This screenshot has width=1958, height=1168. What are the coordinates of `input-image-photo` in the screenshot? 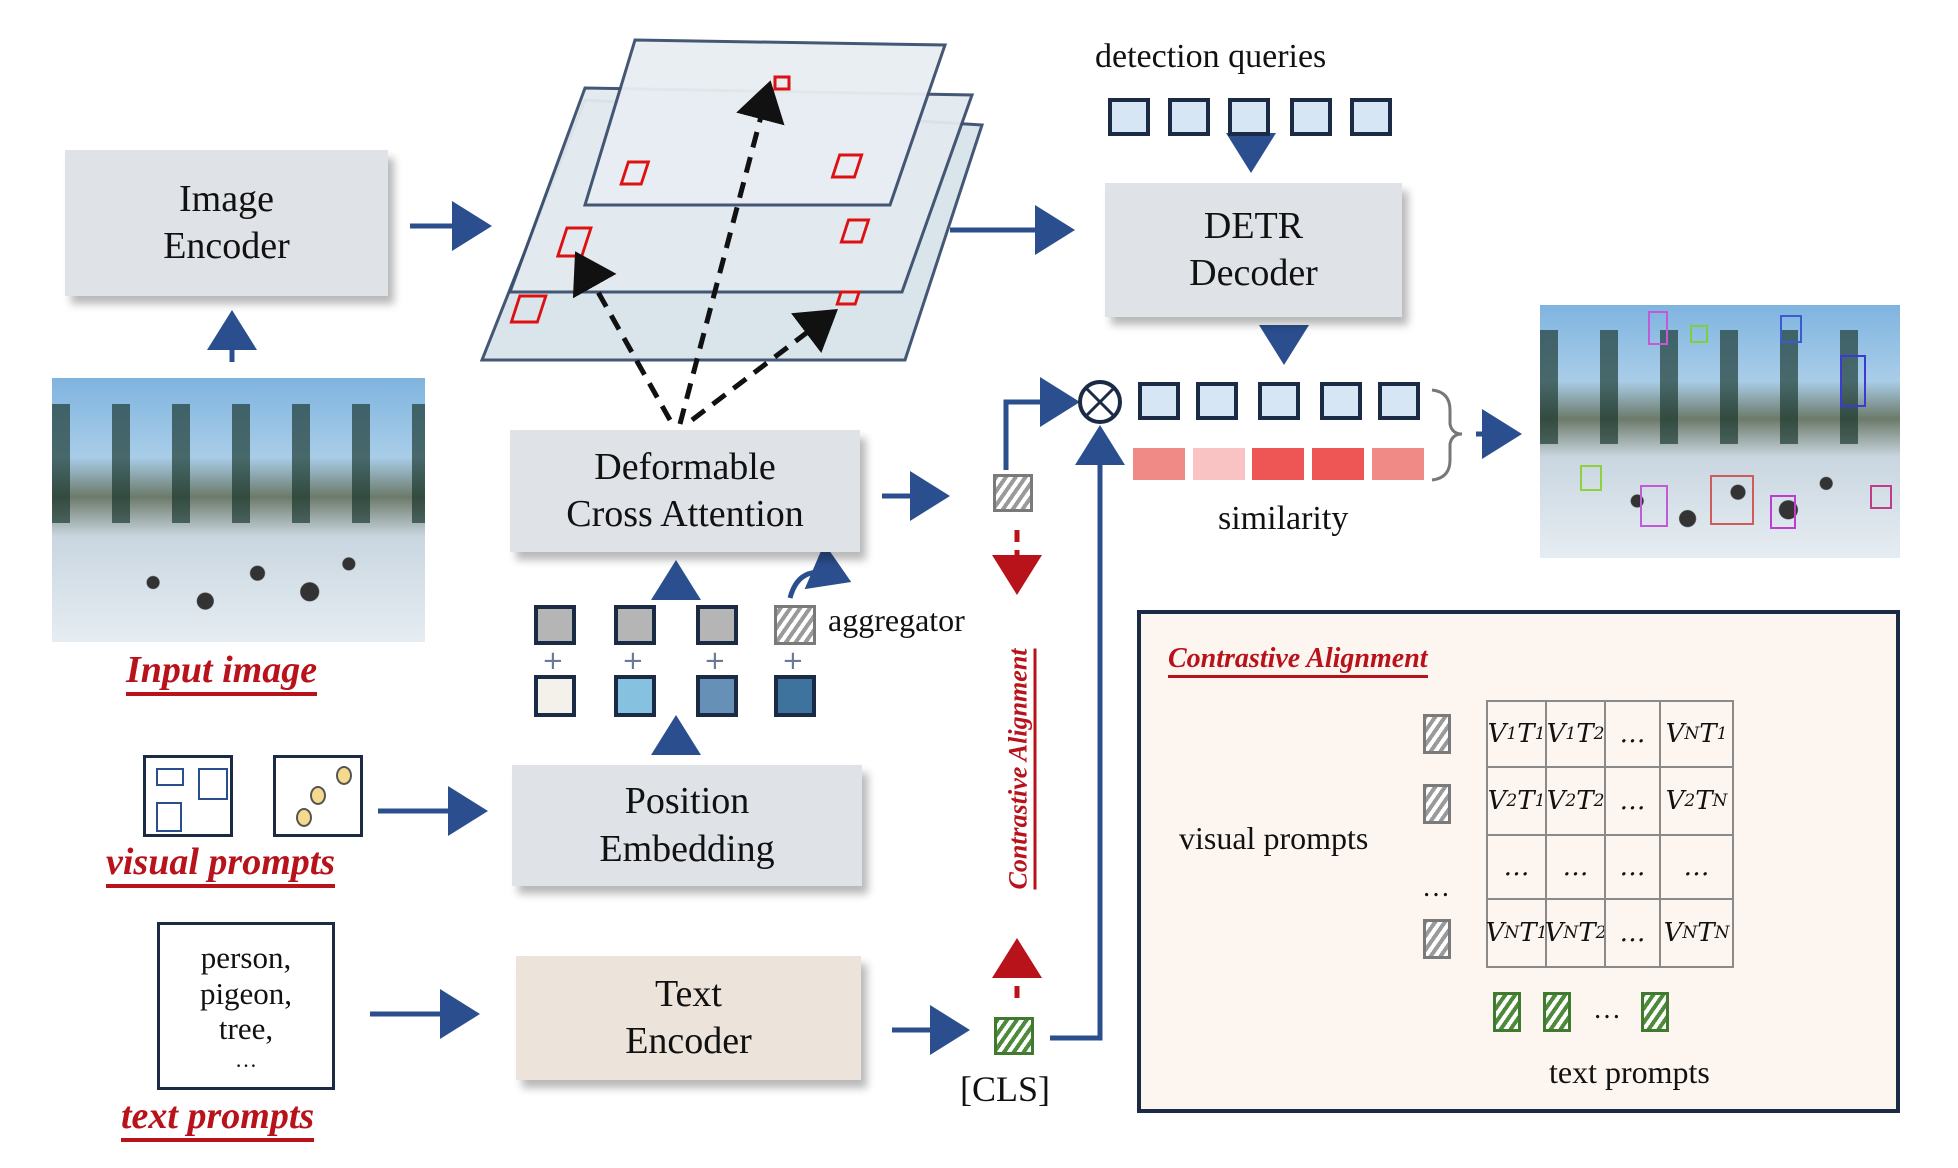 It's located at (238, 510).